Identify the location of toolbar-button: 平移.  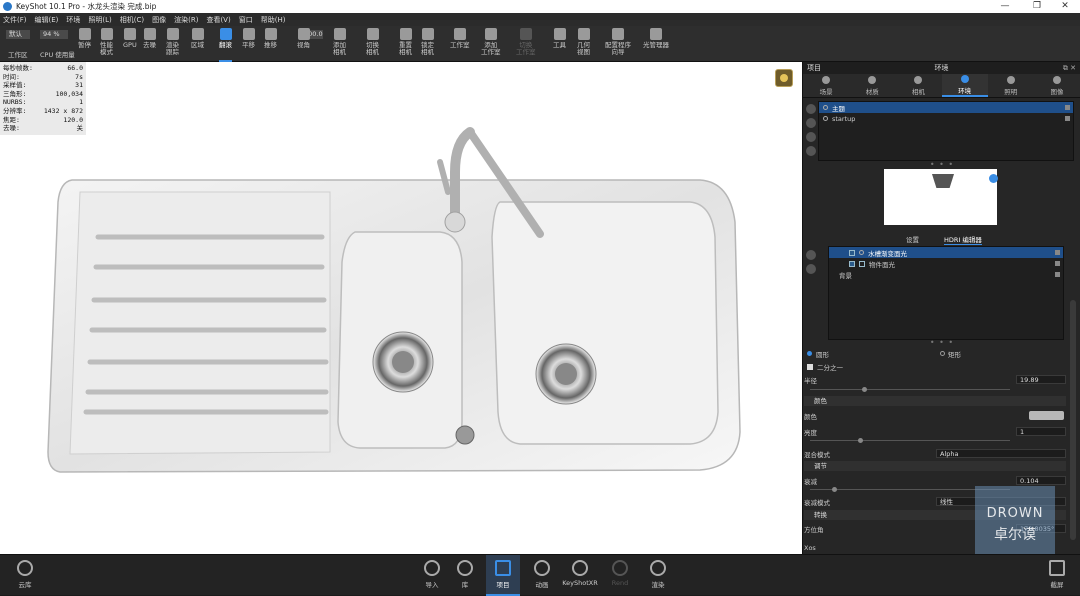
(248, 44).